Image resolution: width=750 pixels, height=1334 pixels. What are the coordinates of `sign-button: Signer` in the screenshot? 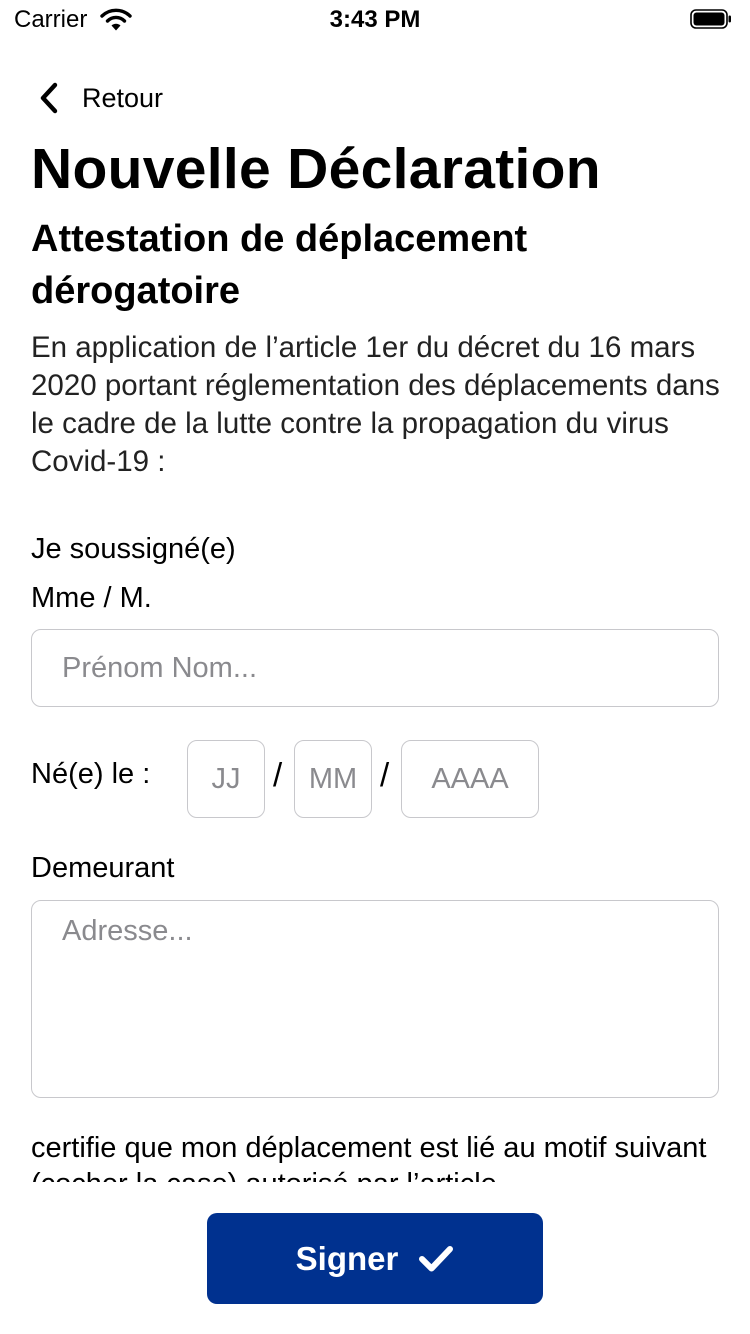 It's located at (375, 1258).